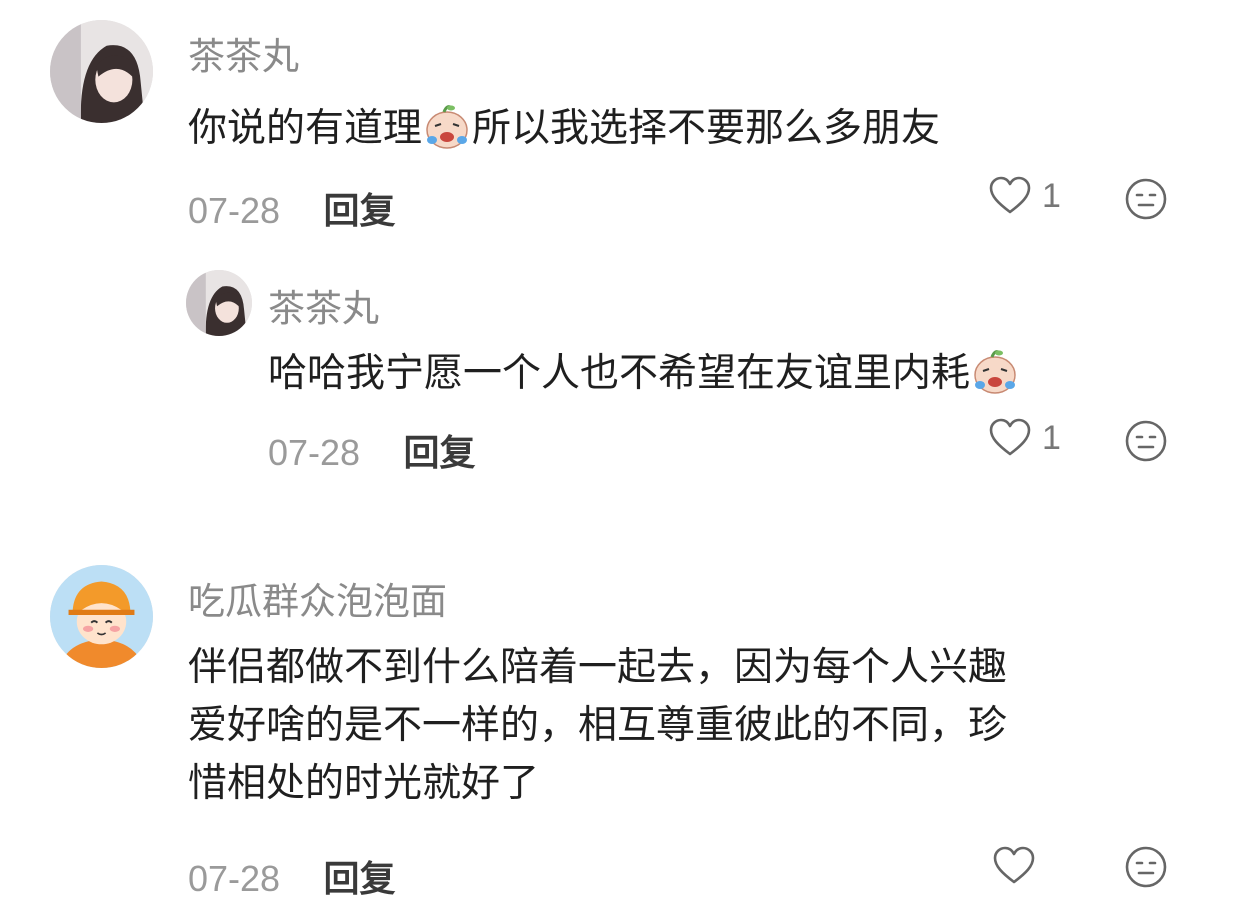 This screenshot has height=905, width=1236. I want to click on comment-text-part: 所以我选择不要那么多朋友, so click(706, 128).